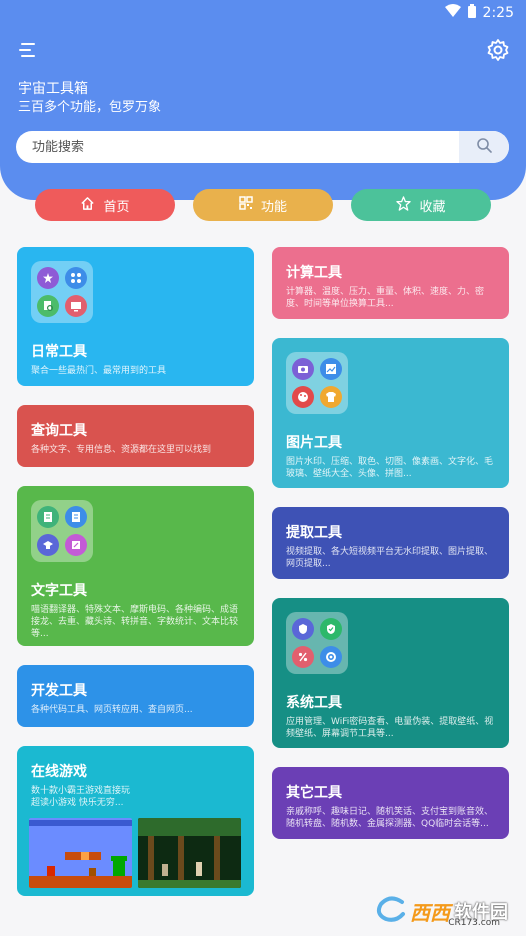  I want to click on gear-icon, so click(498, 50).